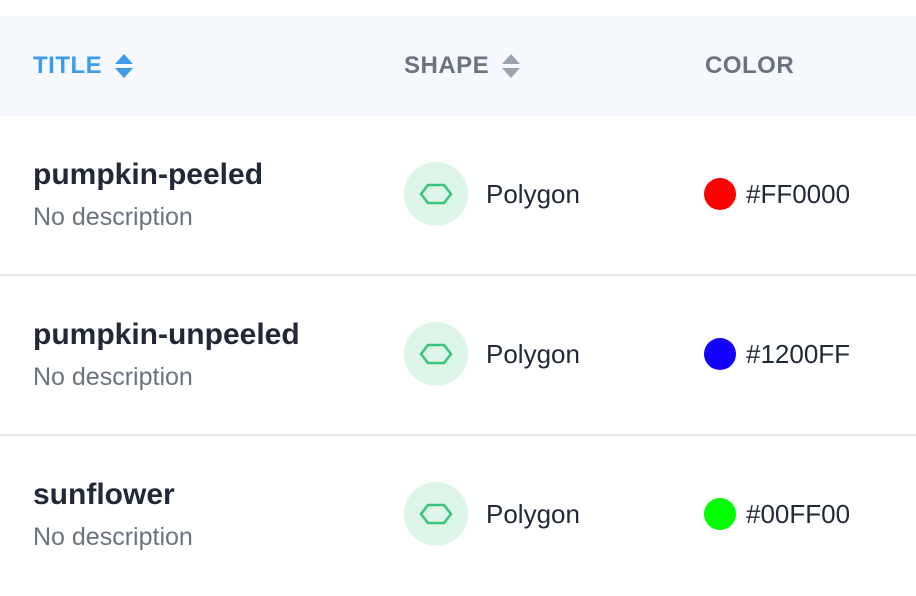 The width and height of the screenshot is (916, 596). I want to click on column-header-title: TITLE, so click(83, 66).